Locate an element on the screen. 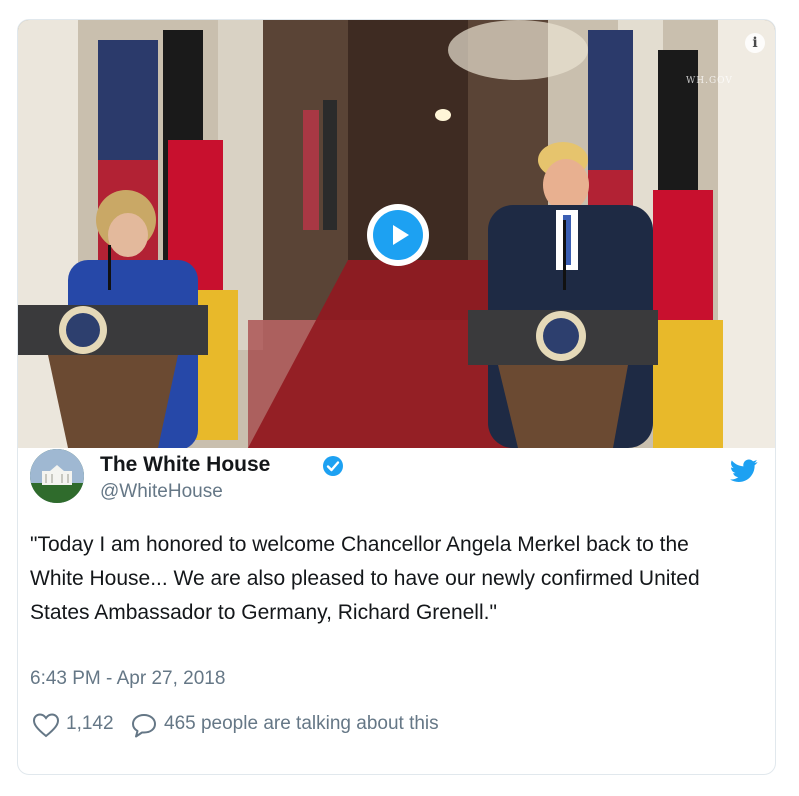 The image size is (799, 796). conversation-link: 465 people are talking about this is located at coordinates (301, 724).